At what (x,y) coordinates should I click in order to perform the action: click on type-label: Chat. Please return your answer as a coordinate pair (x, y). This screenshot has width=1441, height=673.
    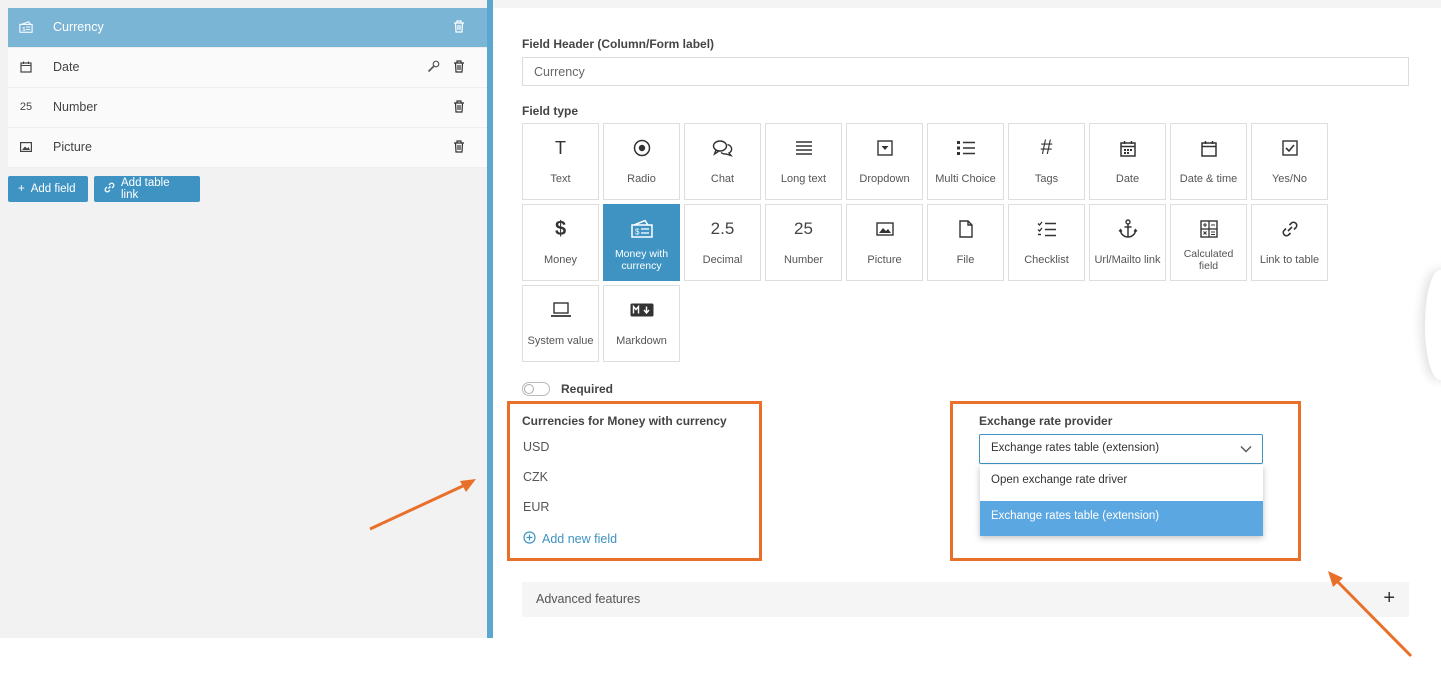
    Looking at the image, I should click on (722, 179).